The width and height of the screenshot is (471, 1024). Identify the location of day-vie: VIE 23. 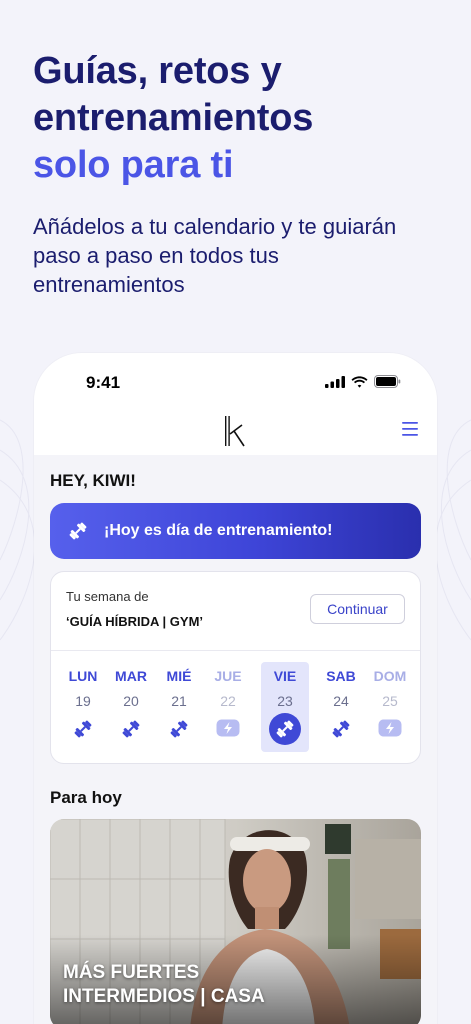
(285, 707).